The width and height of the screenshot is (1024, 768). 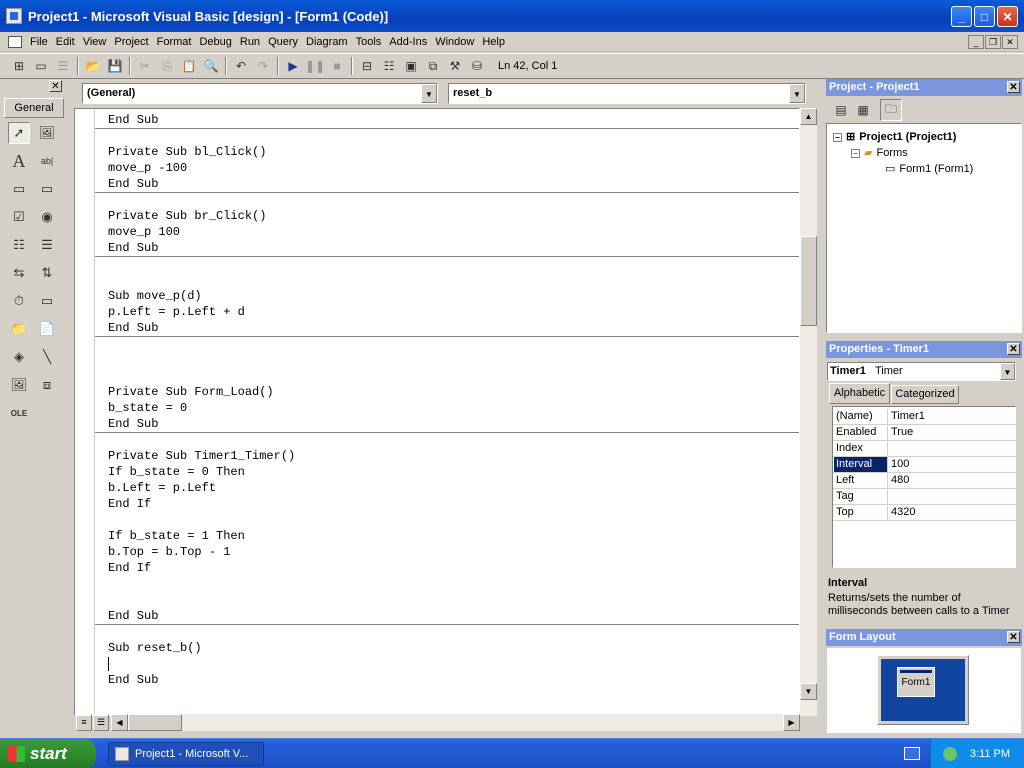 I want to click on checkbox-tool-icon: ☑, so click(x=19, y=217).